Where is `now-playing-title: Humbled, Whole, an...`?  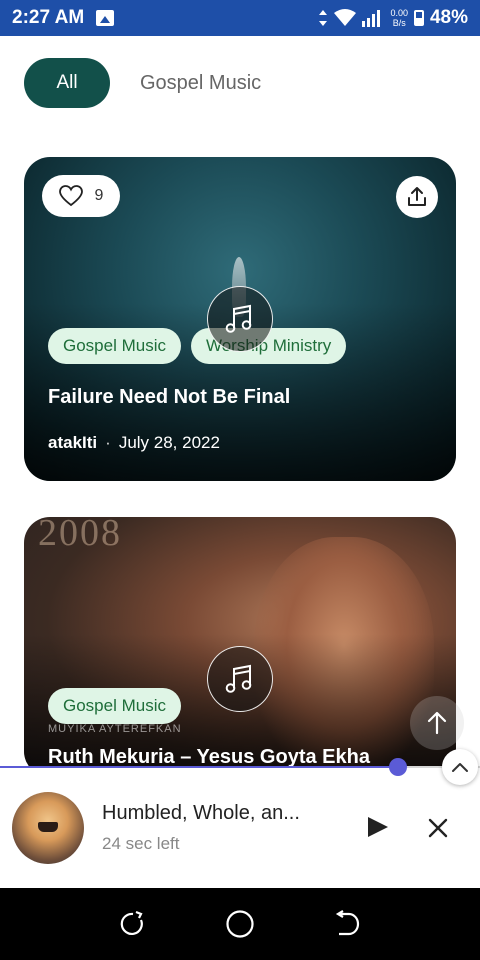 now-playing-title: Humbled, Whole, an... is located at coordinates (201, 813).